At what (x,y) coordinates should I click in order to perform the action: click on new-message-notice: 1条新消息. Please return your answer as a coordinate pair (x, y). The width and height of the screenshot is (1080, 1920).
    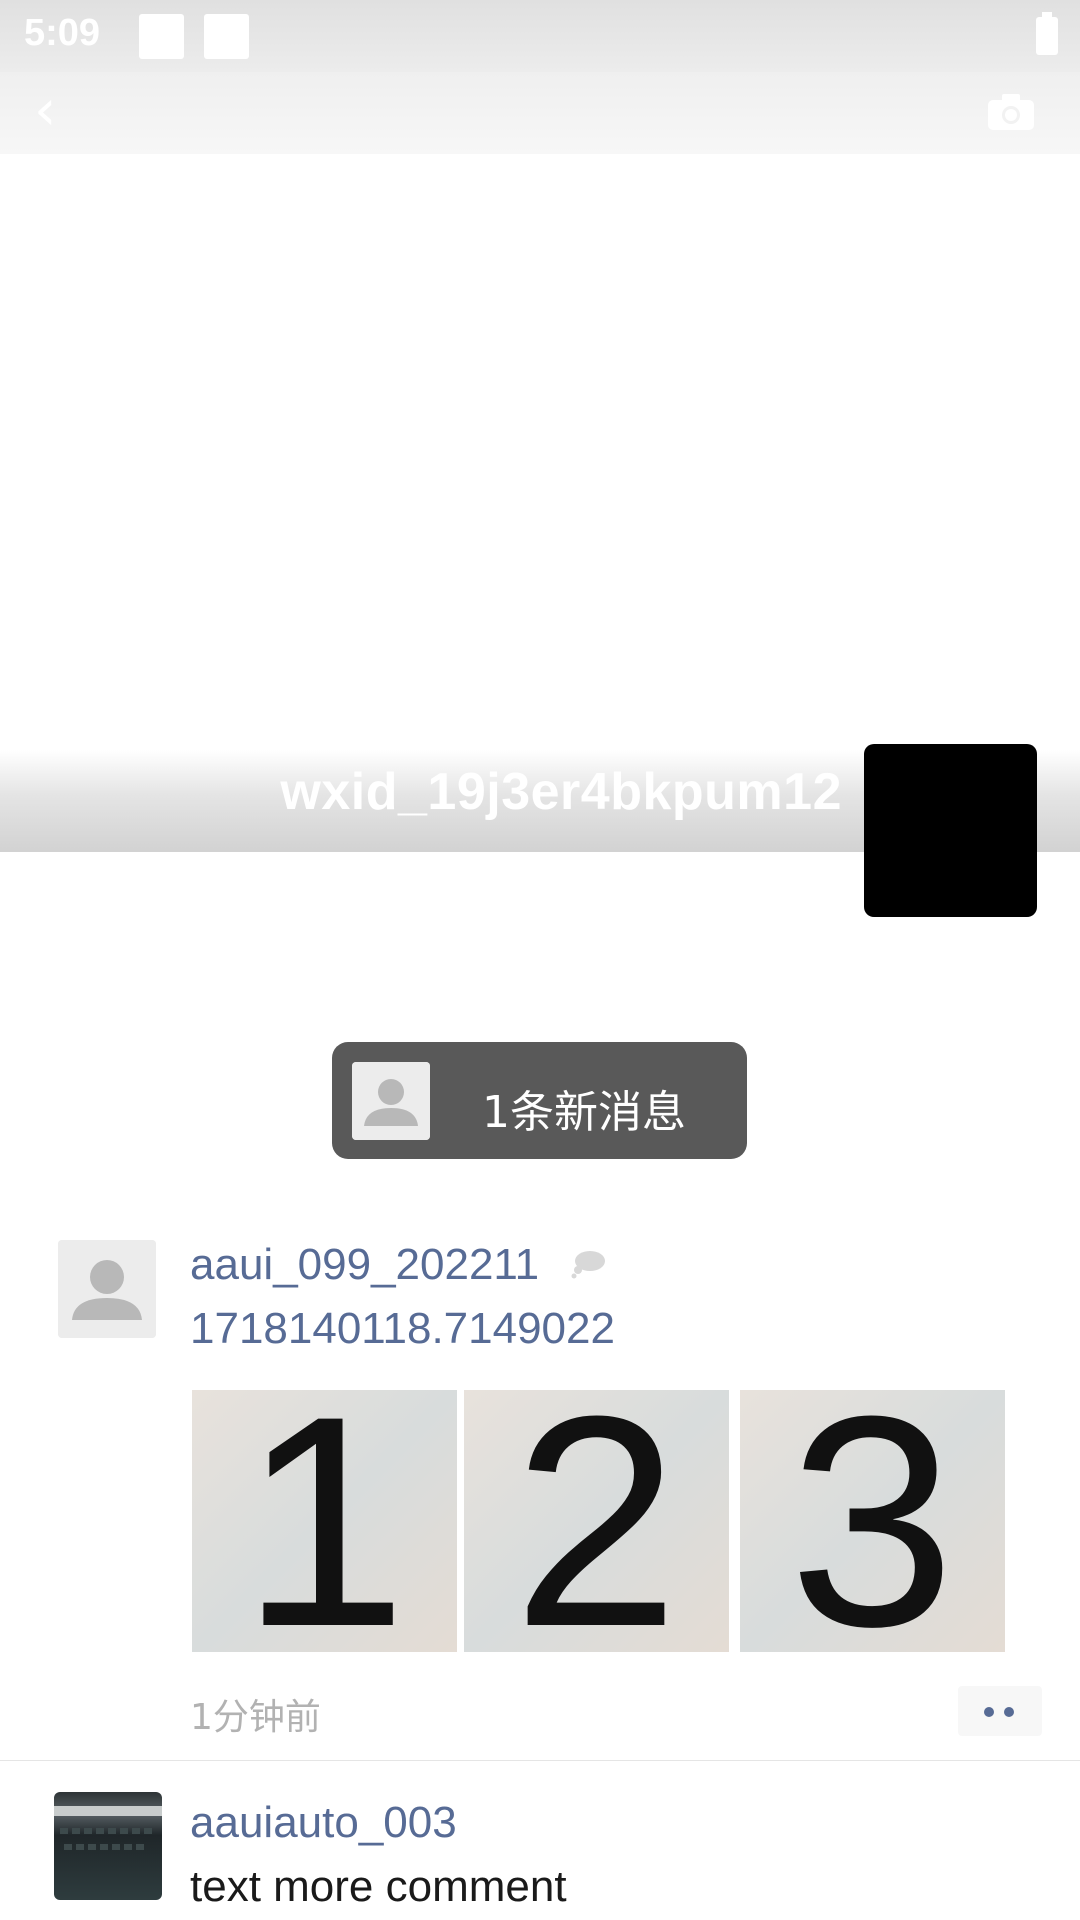
    Looking at the image, I should click on (539, 1100).